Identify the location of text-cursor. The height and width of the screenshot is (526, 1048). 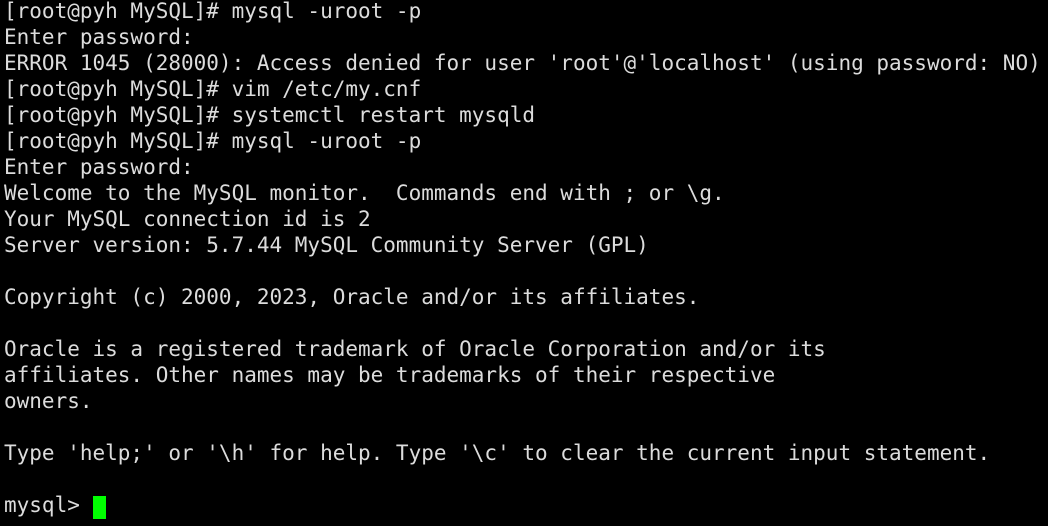
(99, 507).